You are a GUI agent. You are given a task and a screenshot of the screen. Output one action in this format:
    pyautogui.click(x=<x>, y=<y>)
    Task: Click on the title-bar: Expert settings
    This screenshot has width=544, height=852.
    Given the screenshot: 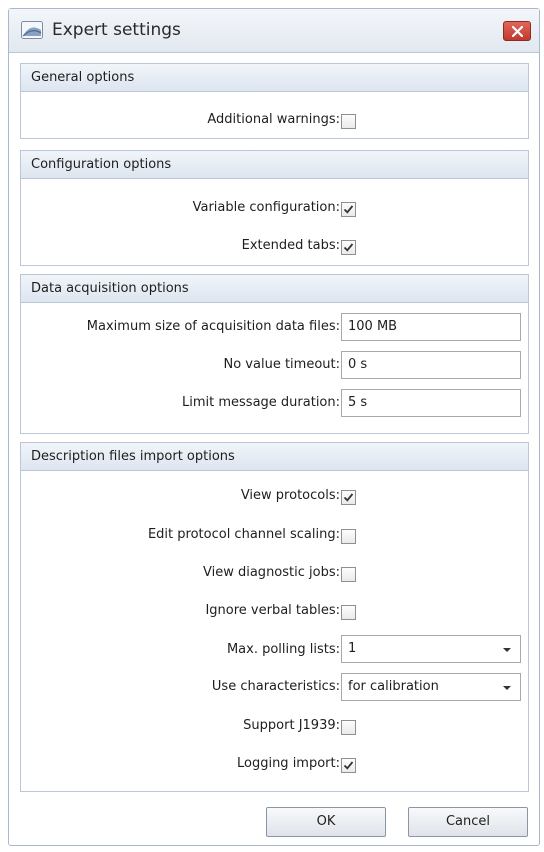 What is the action you would take?
    pyautogui.click(x=274, y=31)
    